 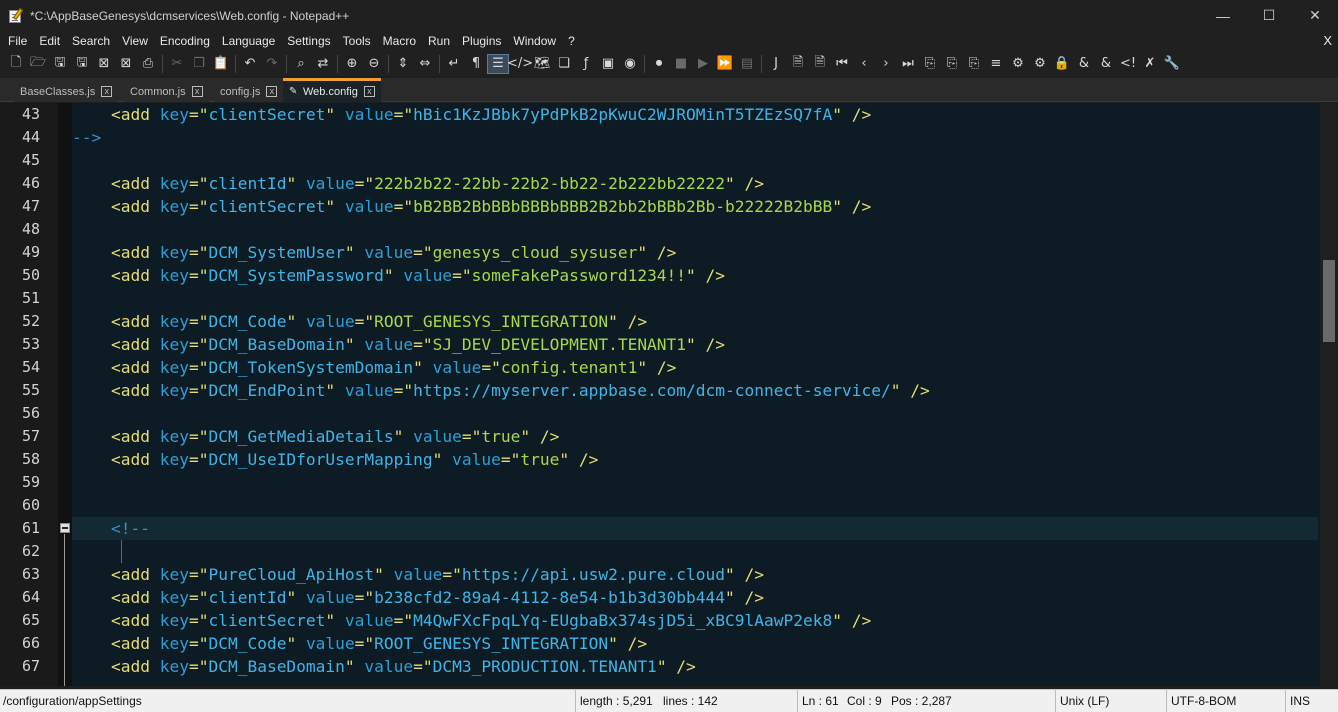 What do you see at coordinates (747, 64) in the screenshot?
I see `save-macro-icon: ▤` at bounding box center [747, 64].